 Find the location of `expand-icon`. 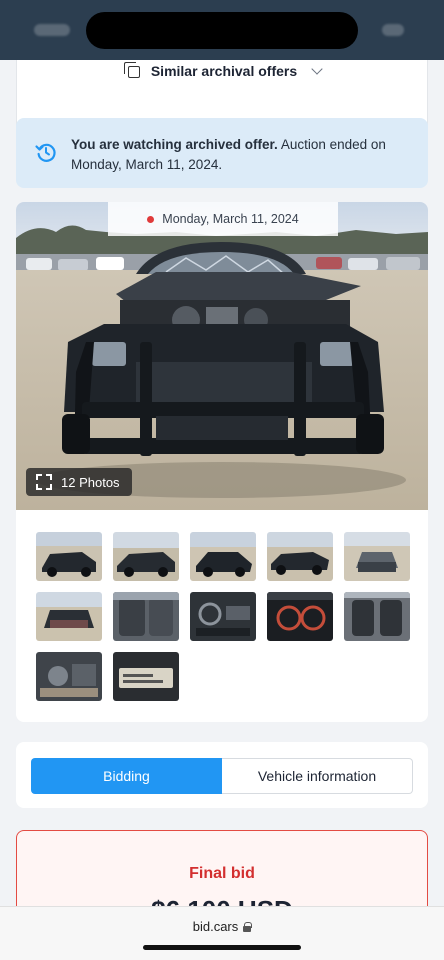

expand-icon is located at coordinates (44, 482).